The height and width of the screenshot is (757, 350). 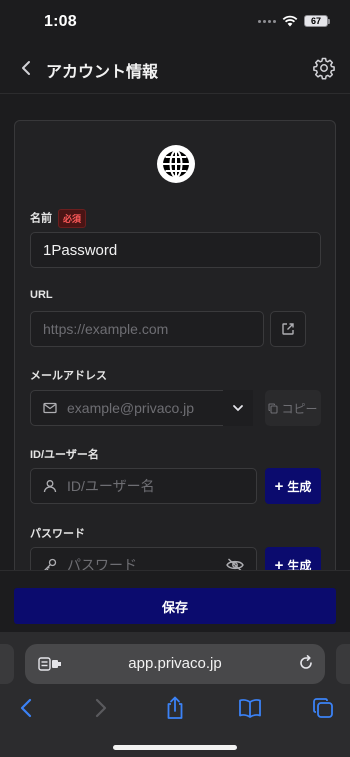 I want to click on settings-button, so click(x=324, y=68).